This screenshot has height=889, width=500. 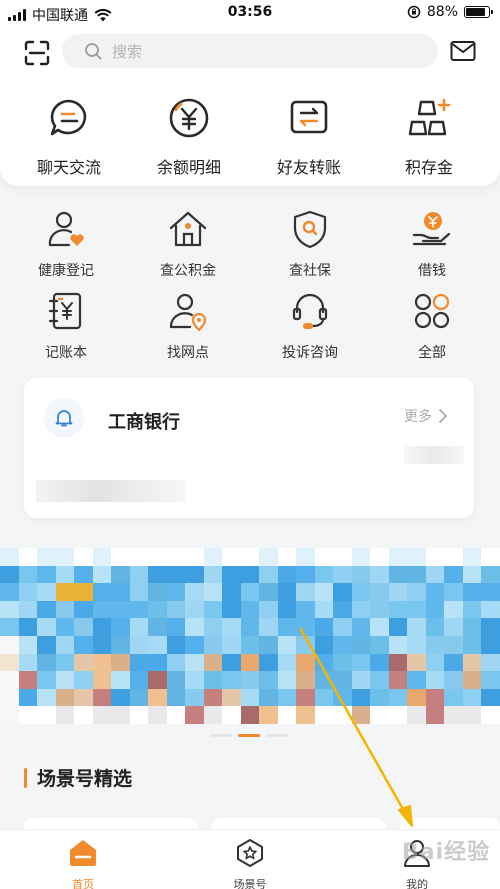 What do you see at coordinates (188, 326) in the screenshot?
I see `service-find-branch: 找网点` at bounding box center [188, 326].